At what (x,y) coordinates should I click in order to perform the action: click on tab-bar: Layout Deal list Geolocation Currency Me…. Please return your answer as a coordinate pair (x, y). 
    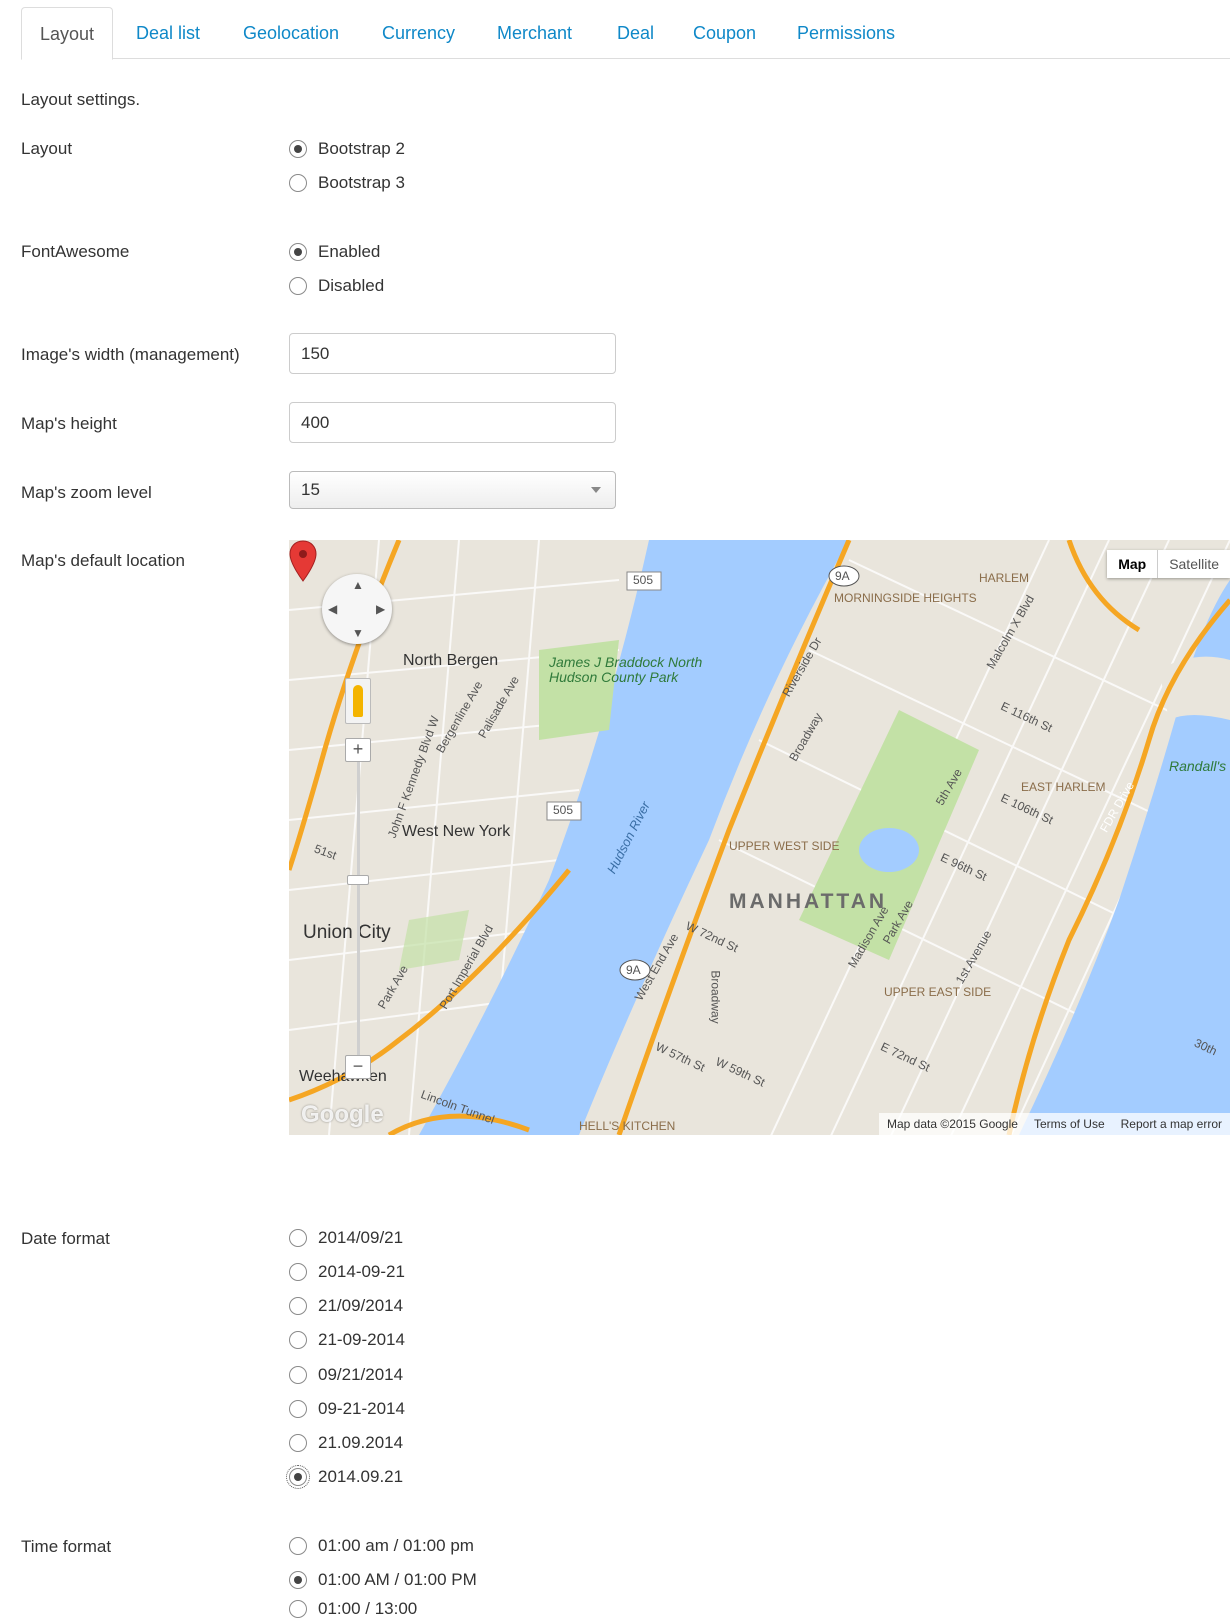
    Looking at the image, I should click on (625, 33).